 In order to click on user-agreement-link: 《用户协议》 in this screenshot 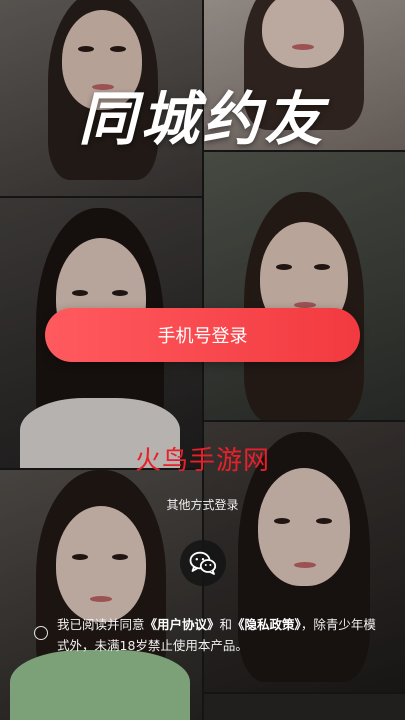, I will do `click(182, 624)`.